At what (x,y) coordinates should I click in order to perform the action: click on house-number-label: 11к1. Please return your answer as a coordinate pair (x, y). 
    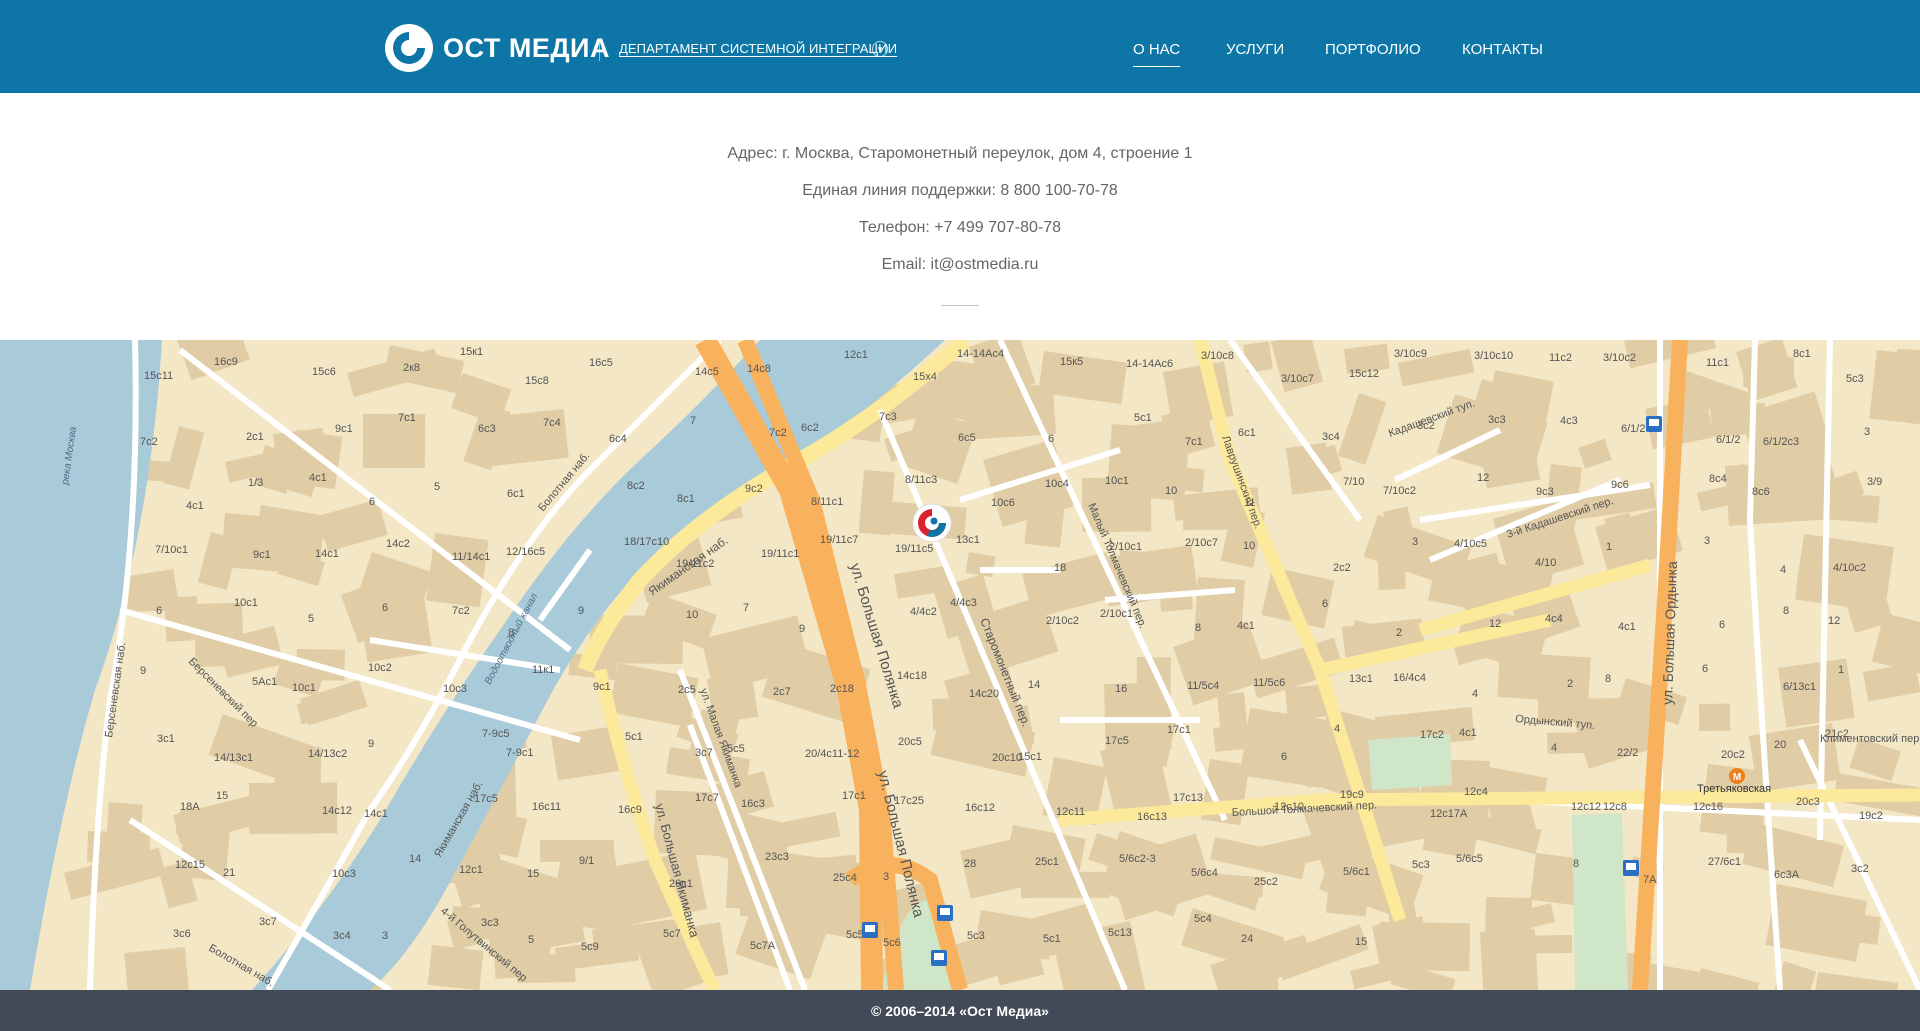
    Looking at the image, I should click on (543, 670).